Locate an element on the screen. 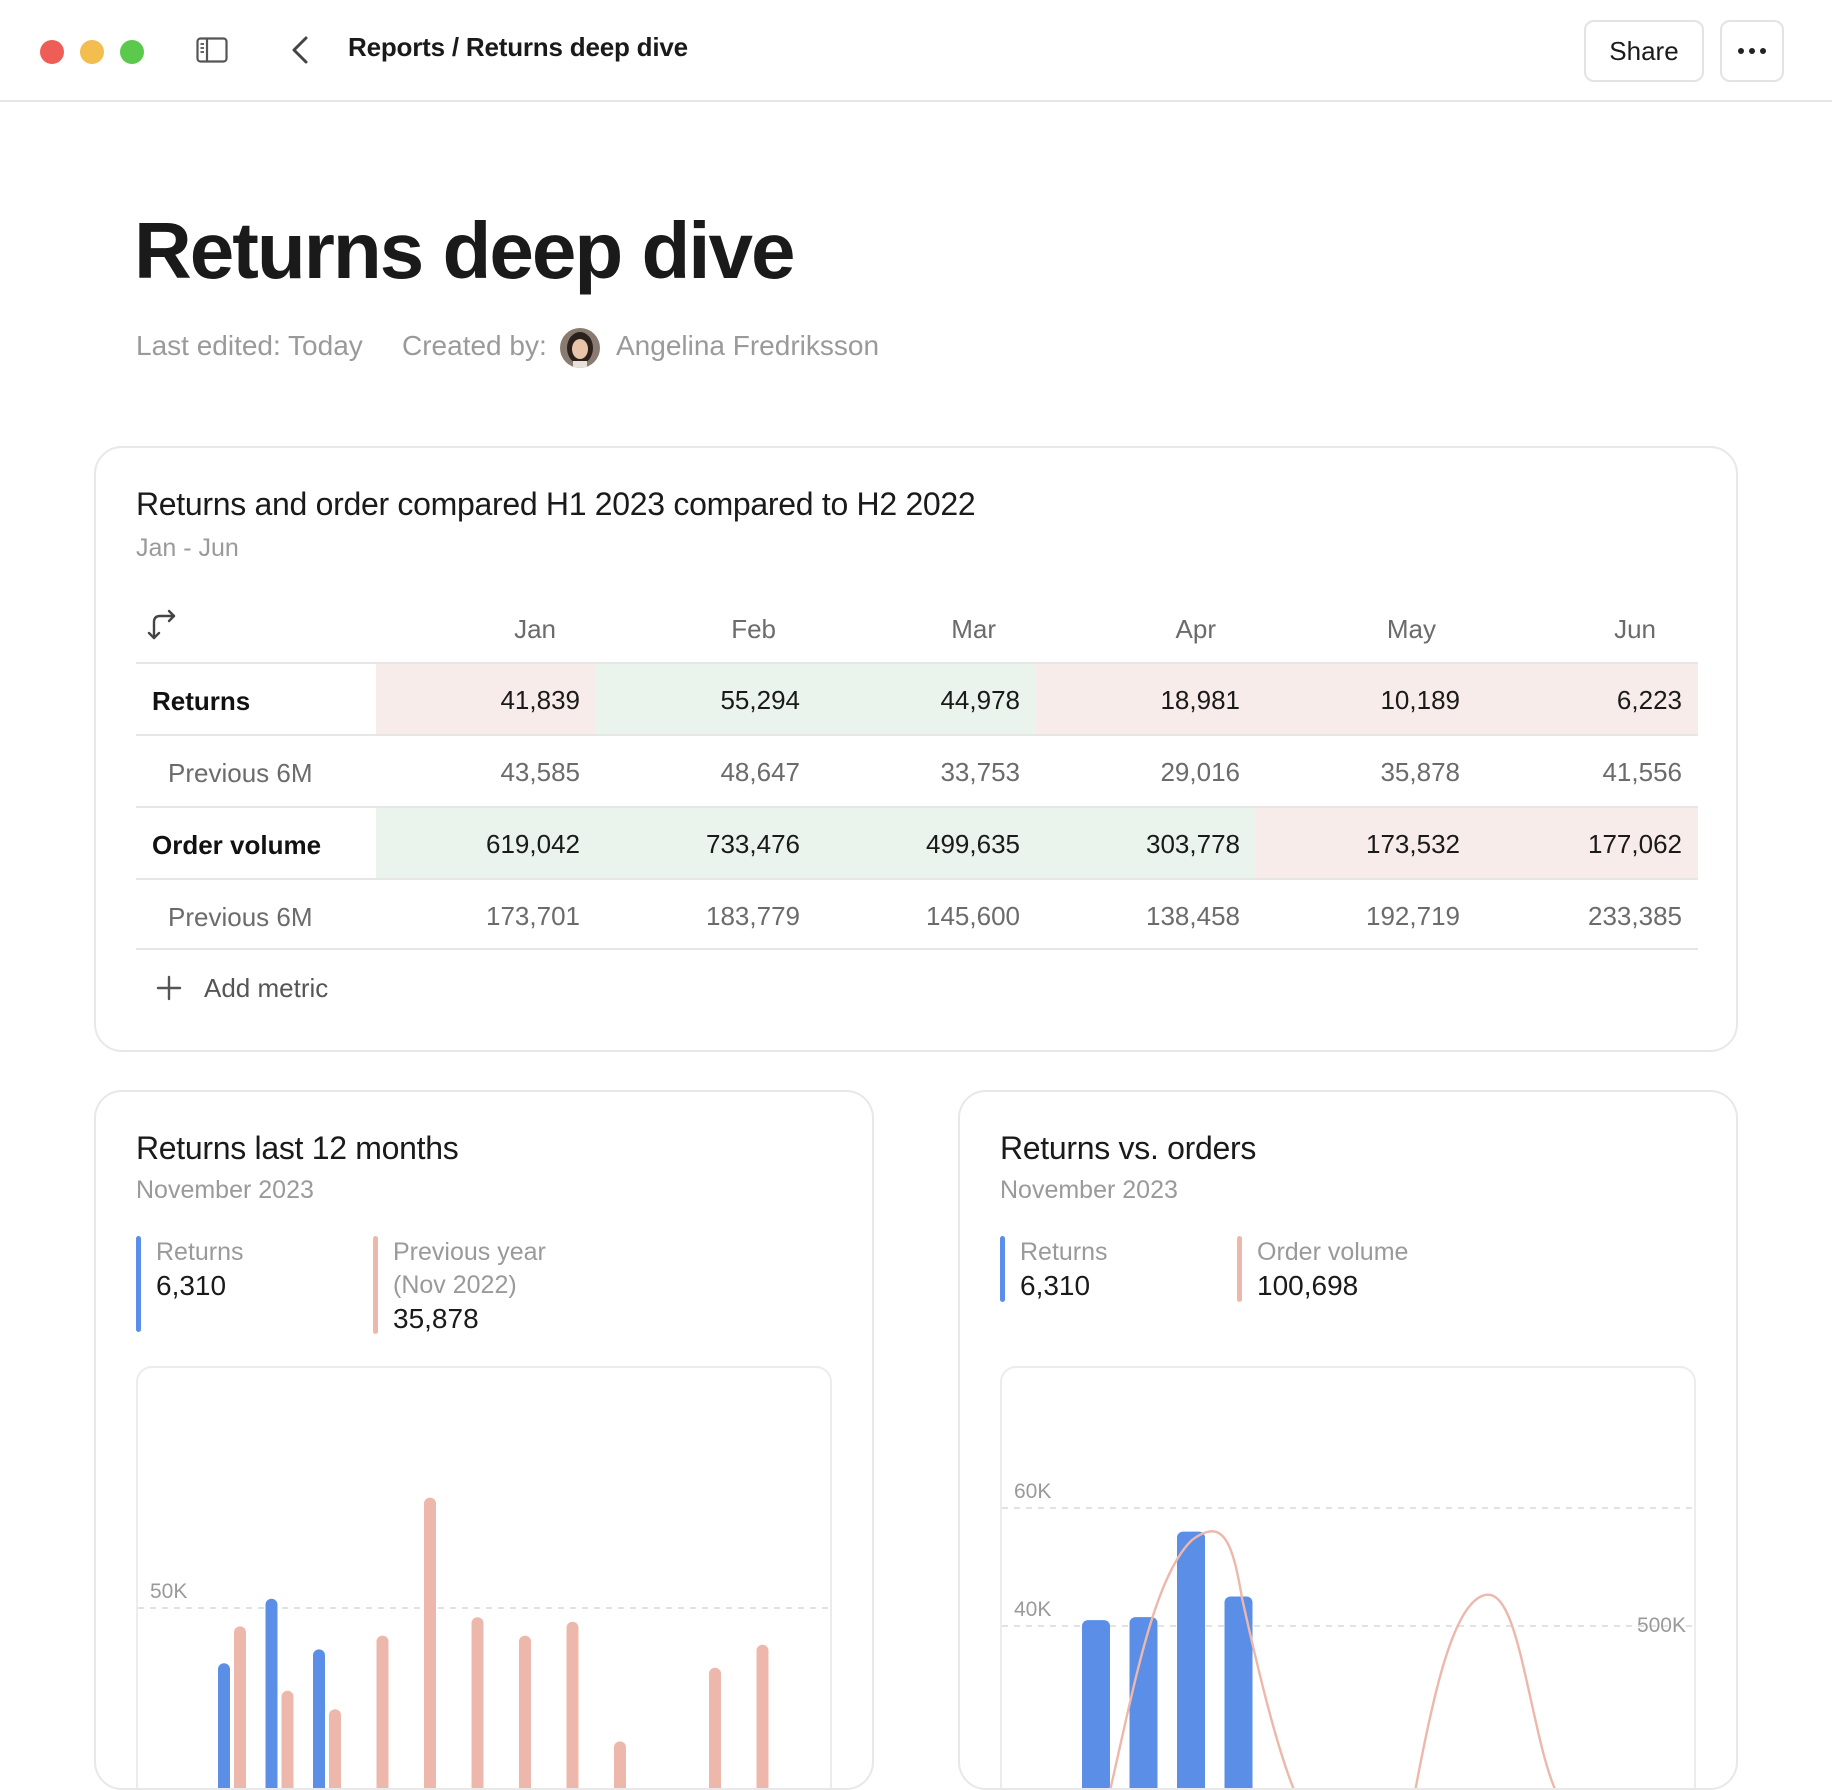 Image resolution: width=1832 pixels, height=1790 pixels. created-by-label: Created by: is located at coordinates (474, 346).